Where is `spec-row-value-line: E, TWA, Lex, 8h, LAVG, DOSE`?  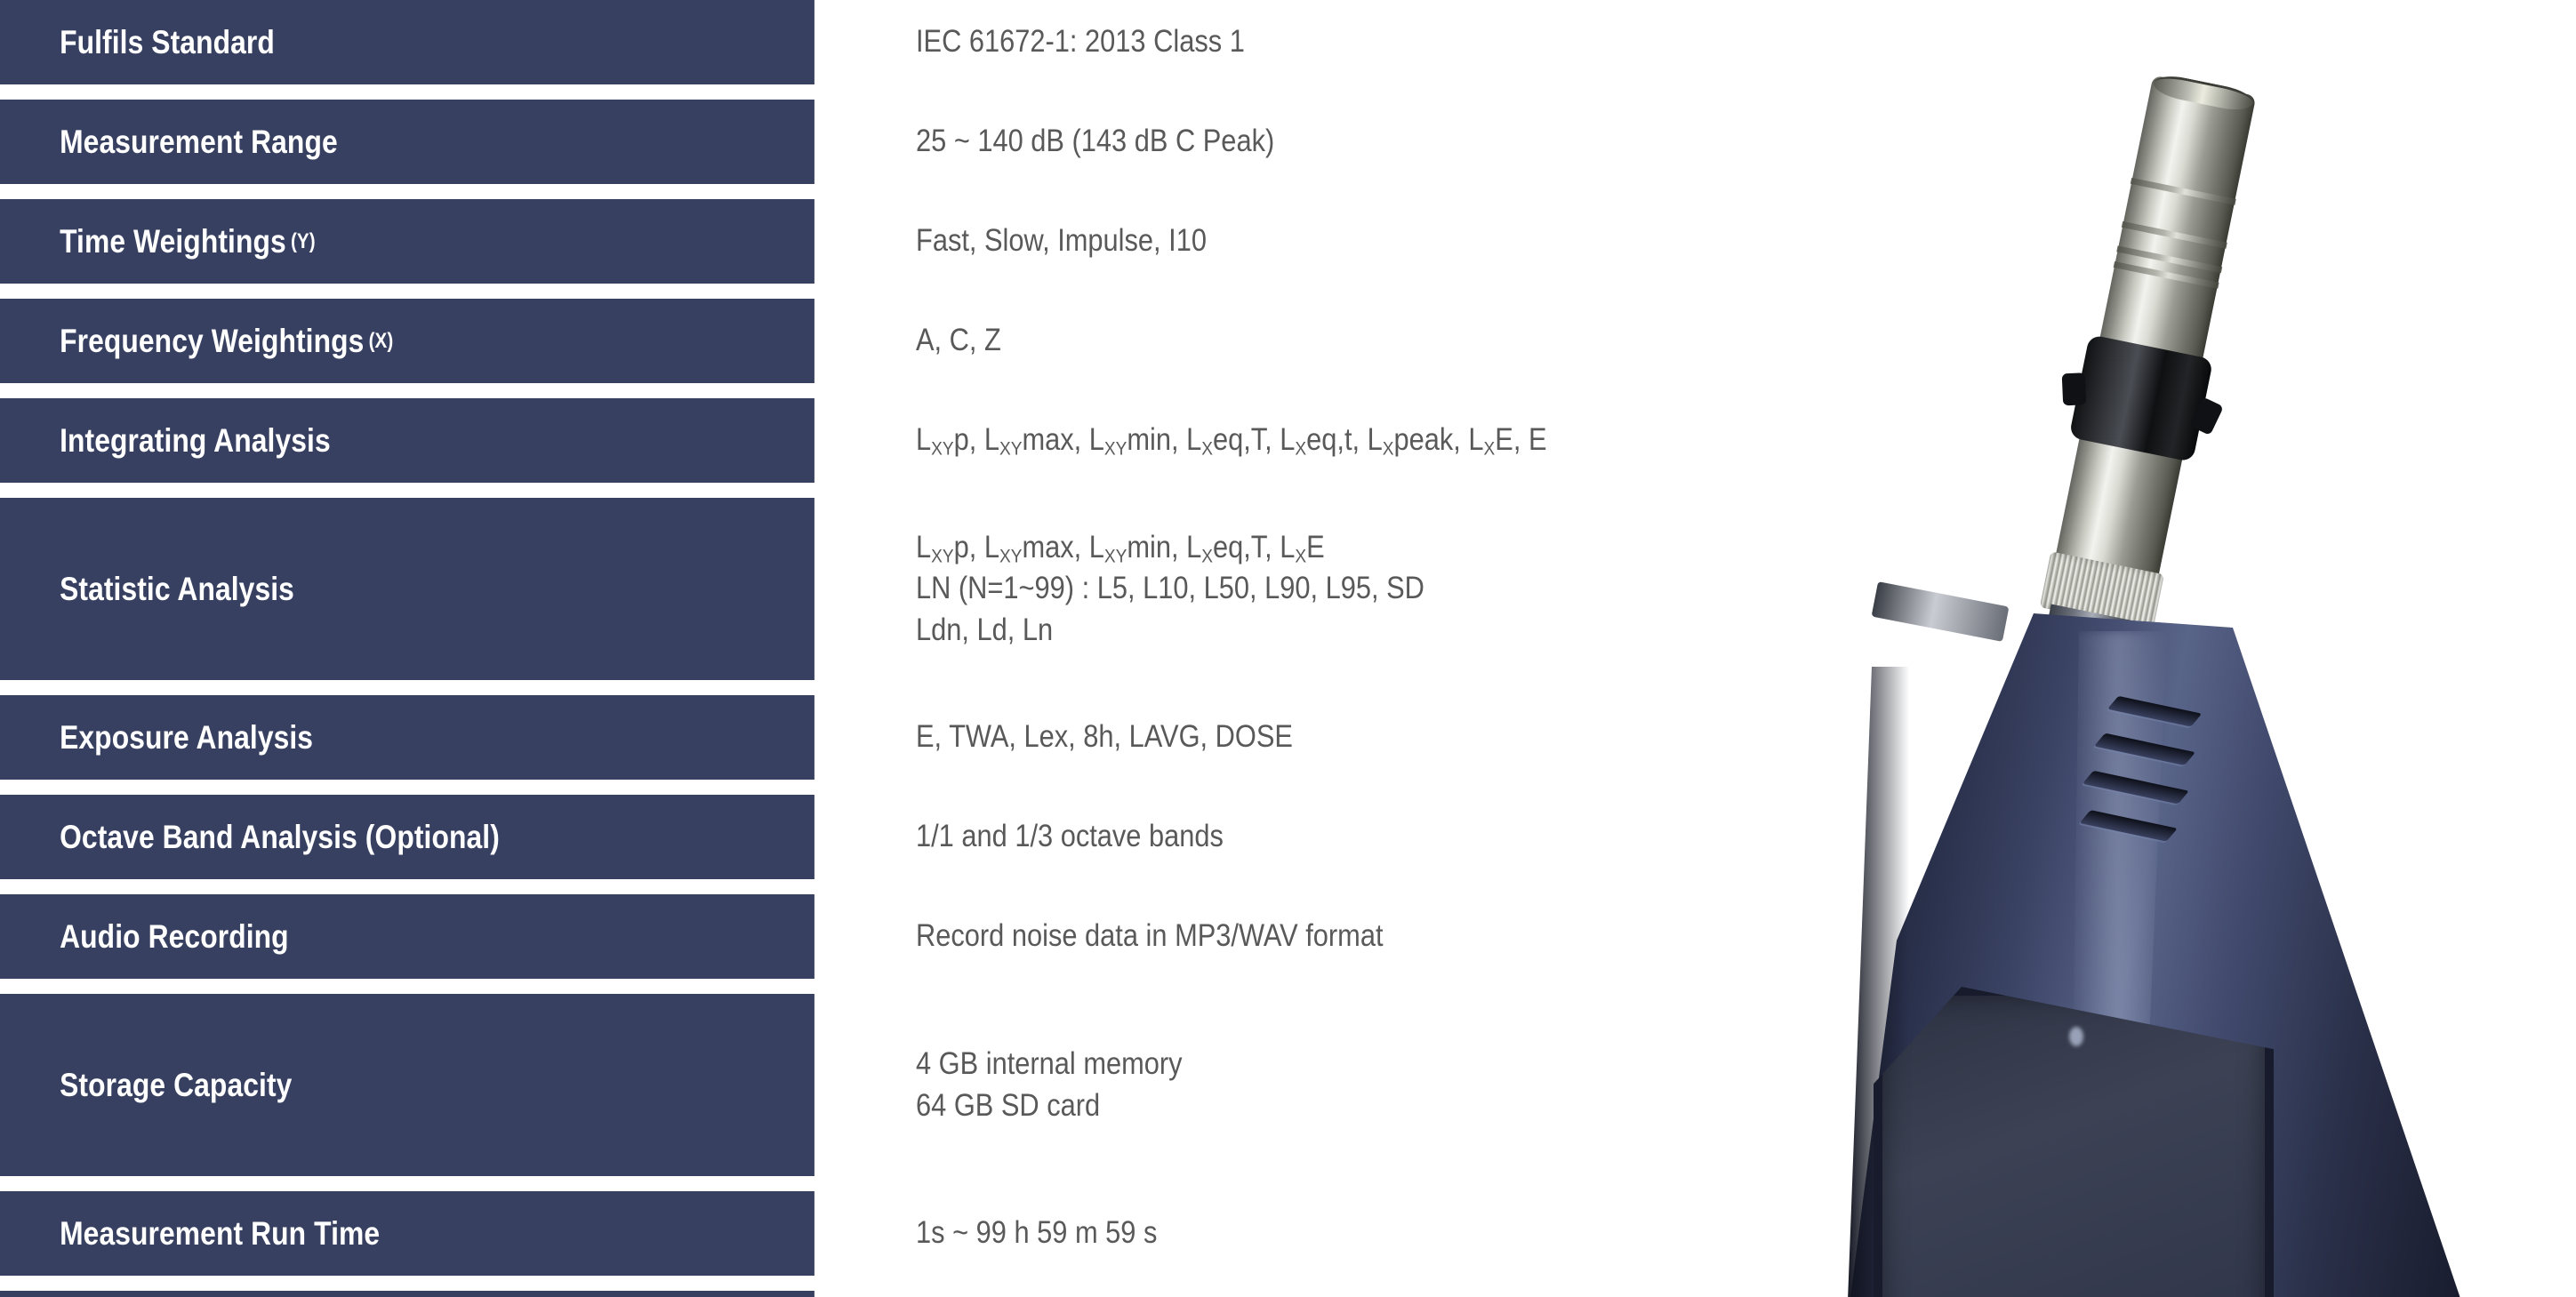
spec-row-value-line: E, TWA, Lex, 8h, LAVG, DOSE is located at coordinates (1104, 737).